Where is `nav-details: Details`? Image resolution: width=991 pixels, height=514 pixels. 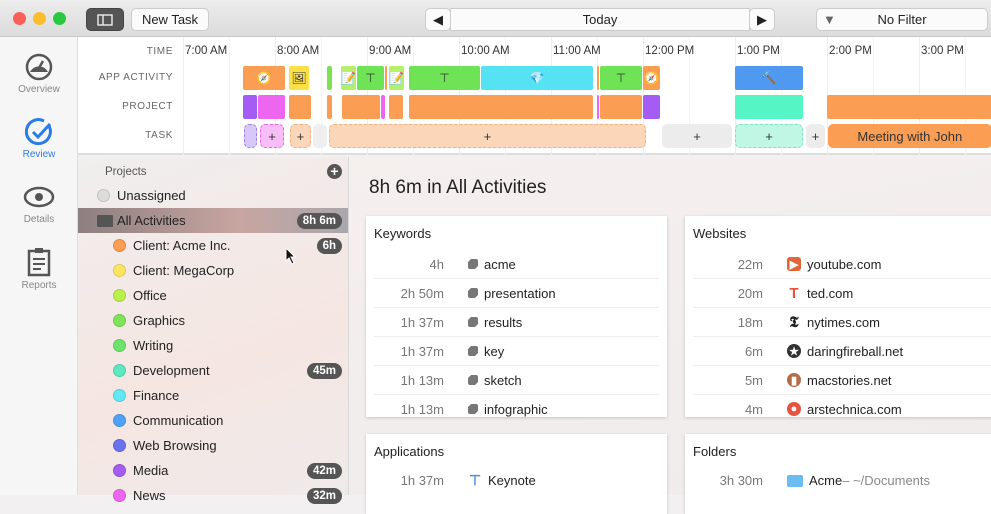
nav-details: Details is located at coordinates (39, 204).